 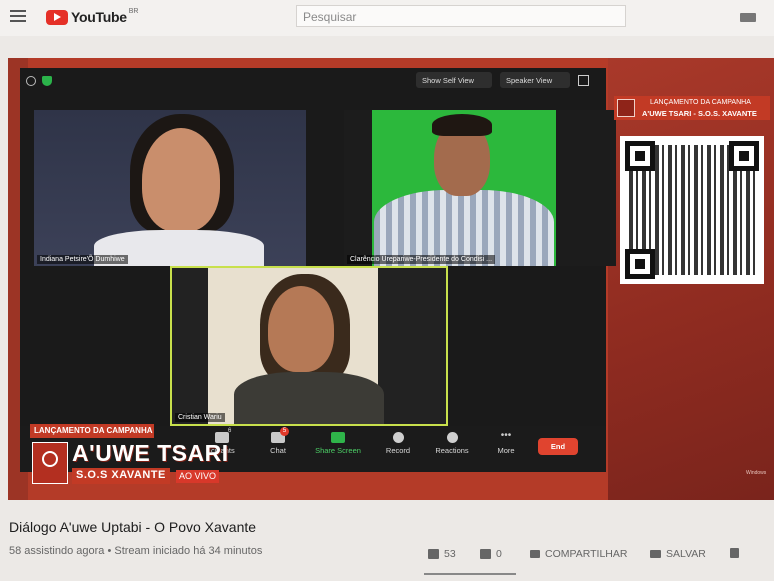 What do you see at coordinates (18, 16) in the screenshot?
I see `menu-icon` at bounding box center [18, 16].